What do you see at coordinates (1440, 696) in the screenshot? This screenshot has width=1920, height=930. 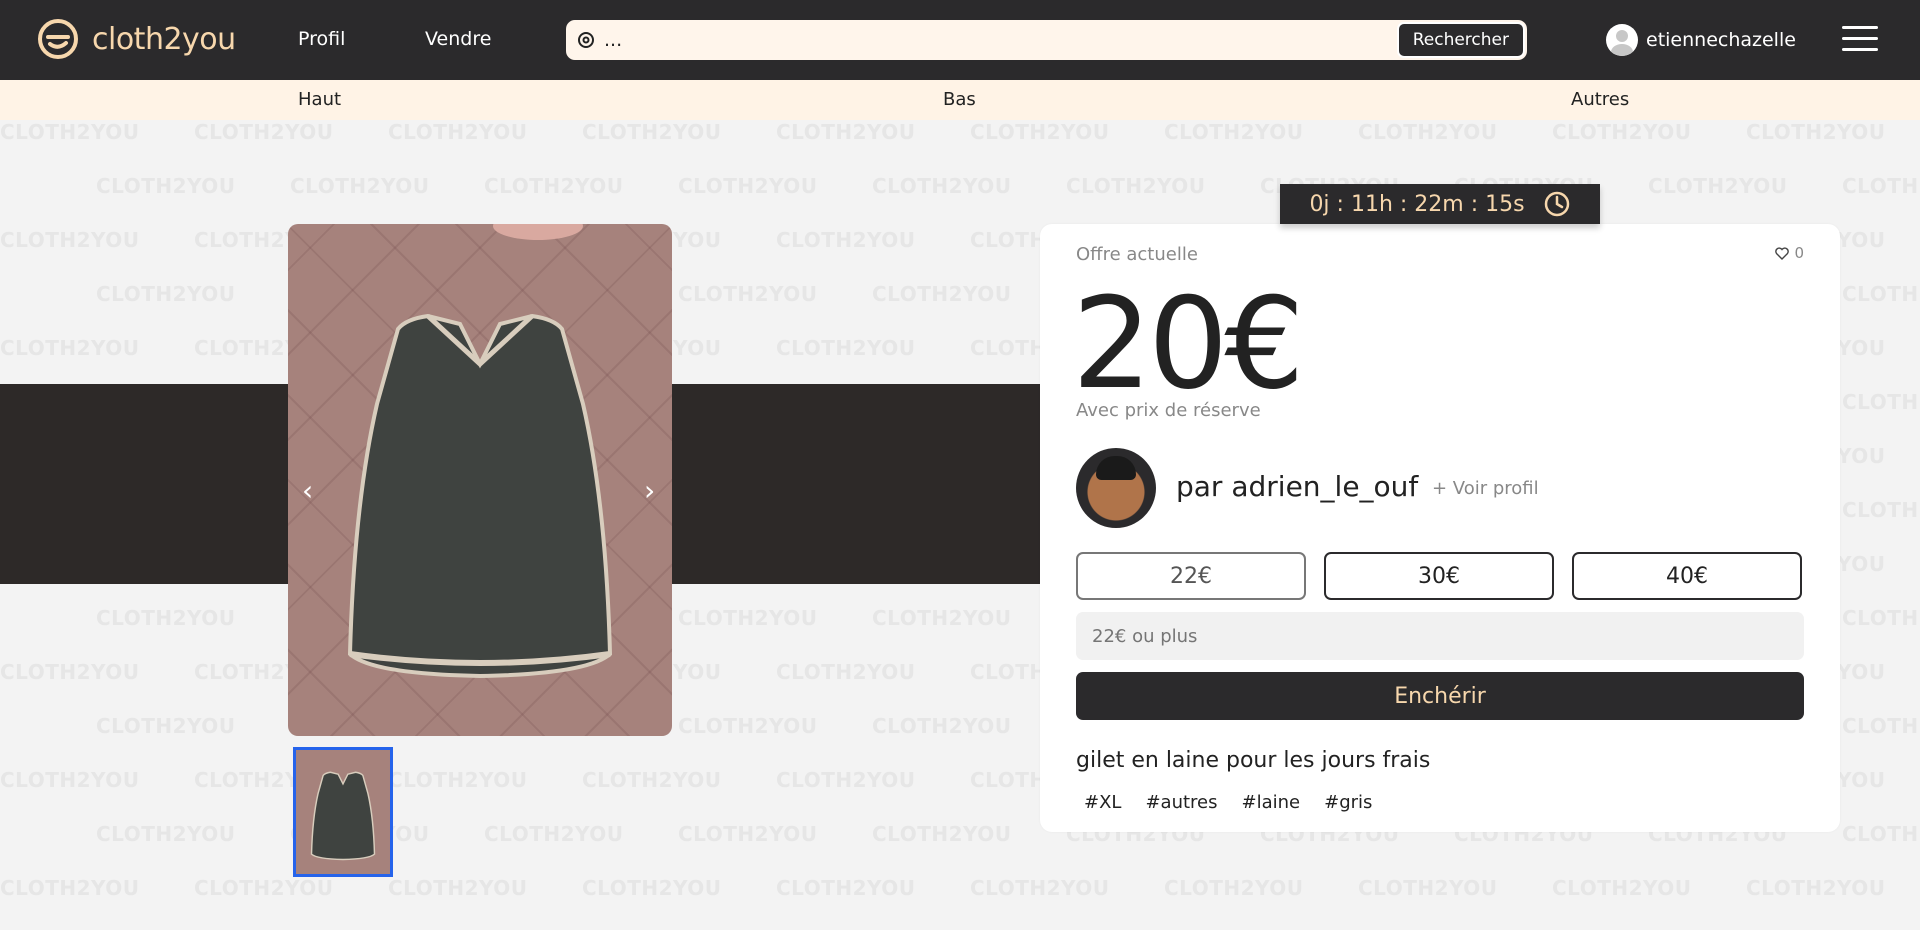 I see `place-bid-button: Enchérir` at bounding box center [1440, 696].